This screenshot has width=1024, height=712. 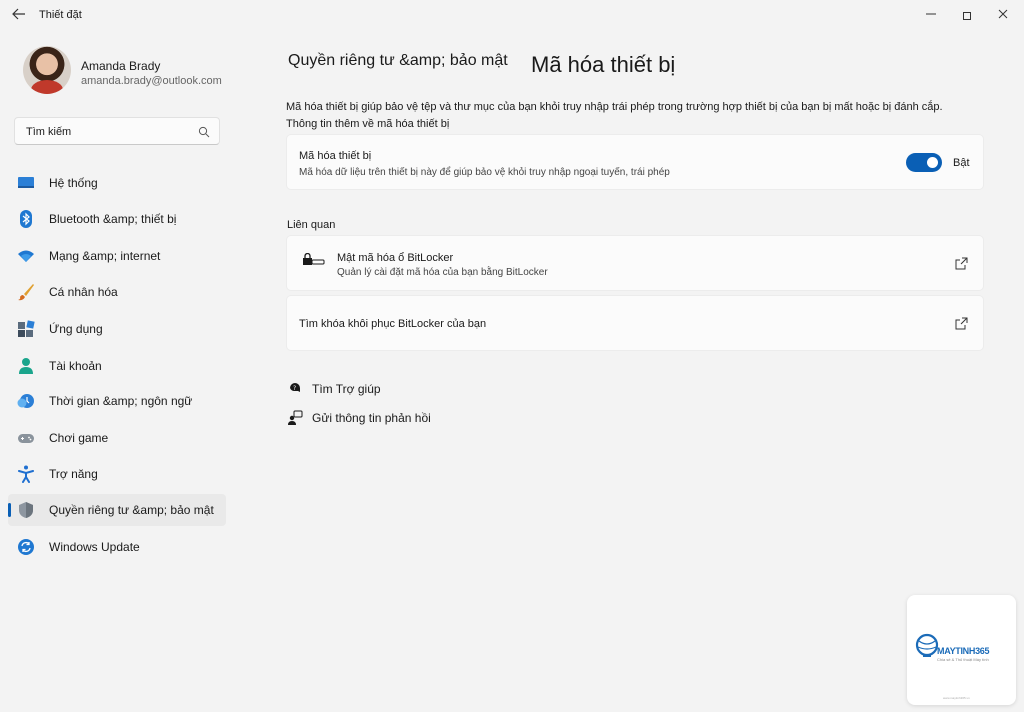 I want to click on wifi-icon, so click(x=26, y=256).